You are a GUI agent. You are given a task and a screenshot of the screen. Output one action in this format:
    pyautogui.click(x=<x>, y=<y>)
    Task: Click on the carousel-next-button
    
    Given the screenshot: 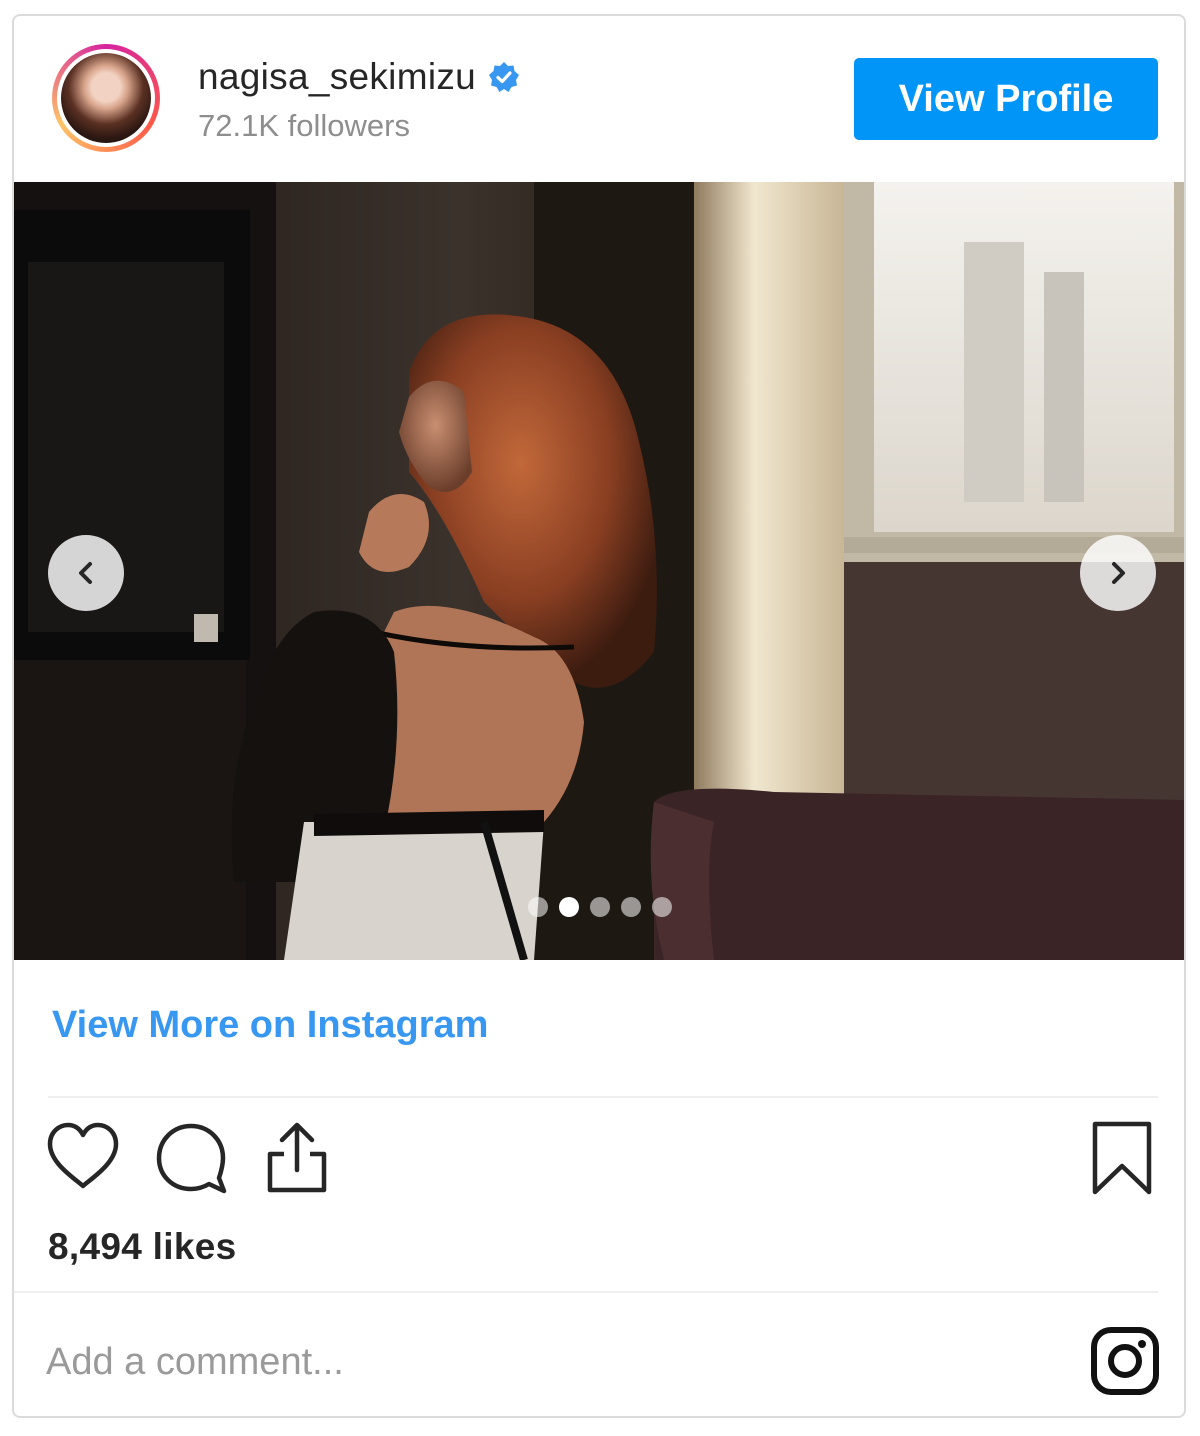 What is the action you would take?
    pyautogui.click(x=1118, y=573)
    